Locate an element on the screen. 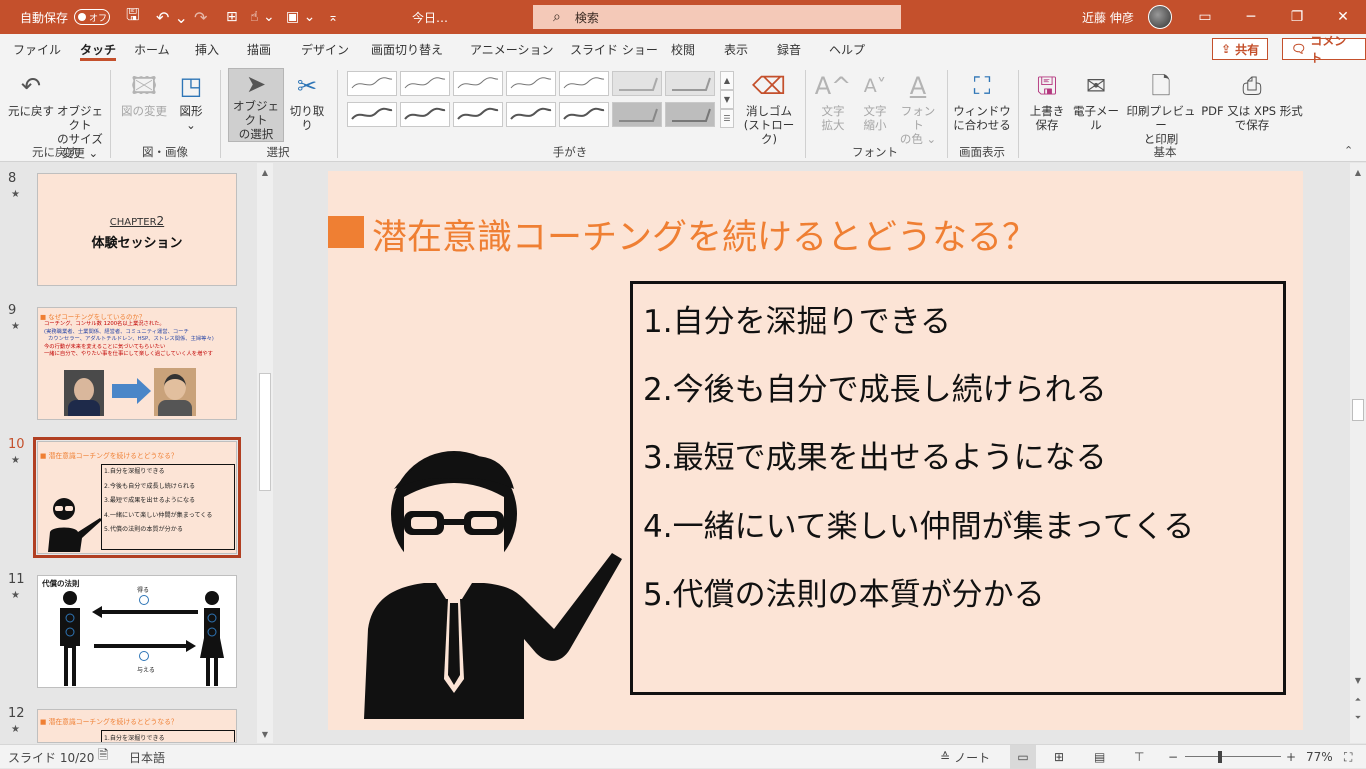 The width and height of the screenshot is (1366, 769). tab-home: ホーム is located at coordinates (152, 49).